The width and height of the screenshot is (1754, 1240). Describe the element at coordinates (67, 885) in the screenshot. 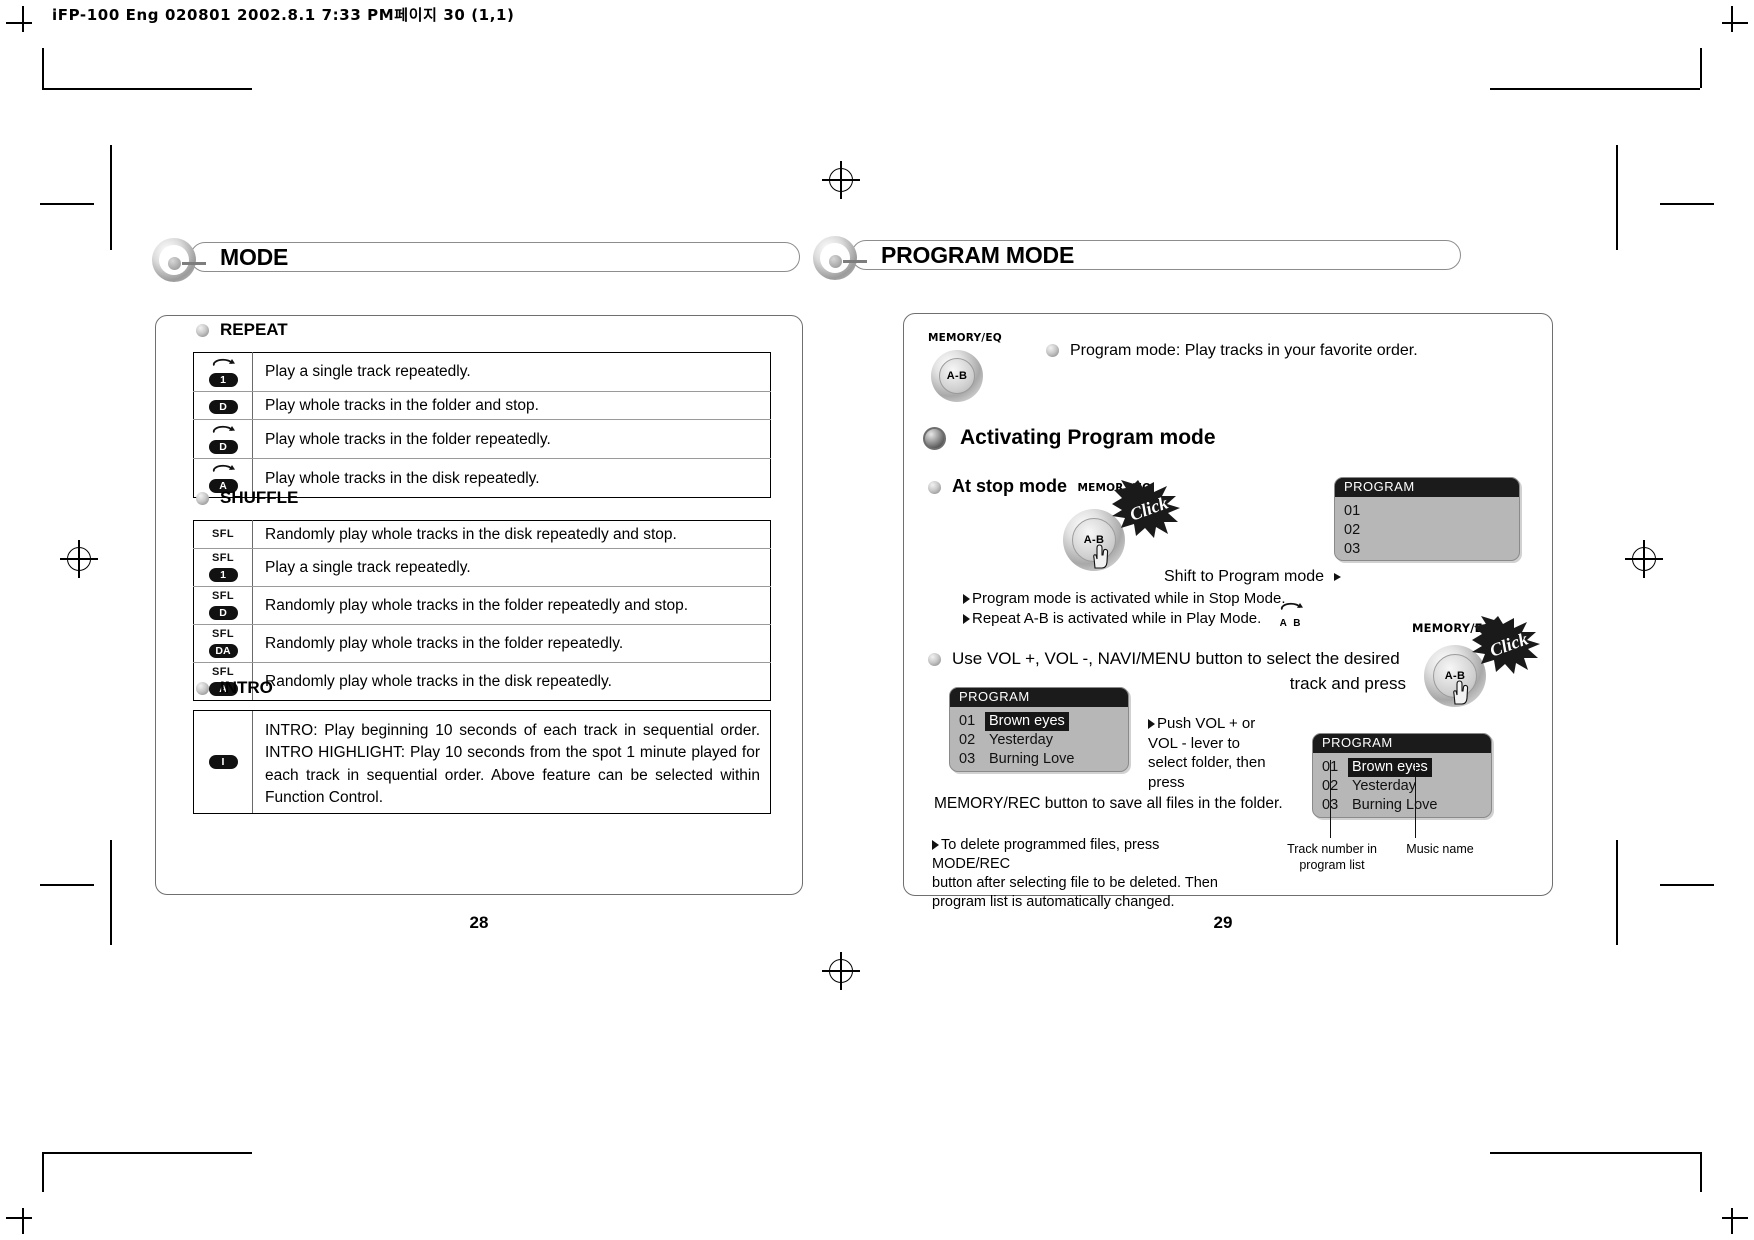

I see `center-rule-left-b` at that location.